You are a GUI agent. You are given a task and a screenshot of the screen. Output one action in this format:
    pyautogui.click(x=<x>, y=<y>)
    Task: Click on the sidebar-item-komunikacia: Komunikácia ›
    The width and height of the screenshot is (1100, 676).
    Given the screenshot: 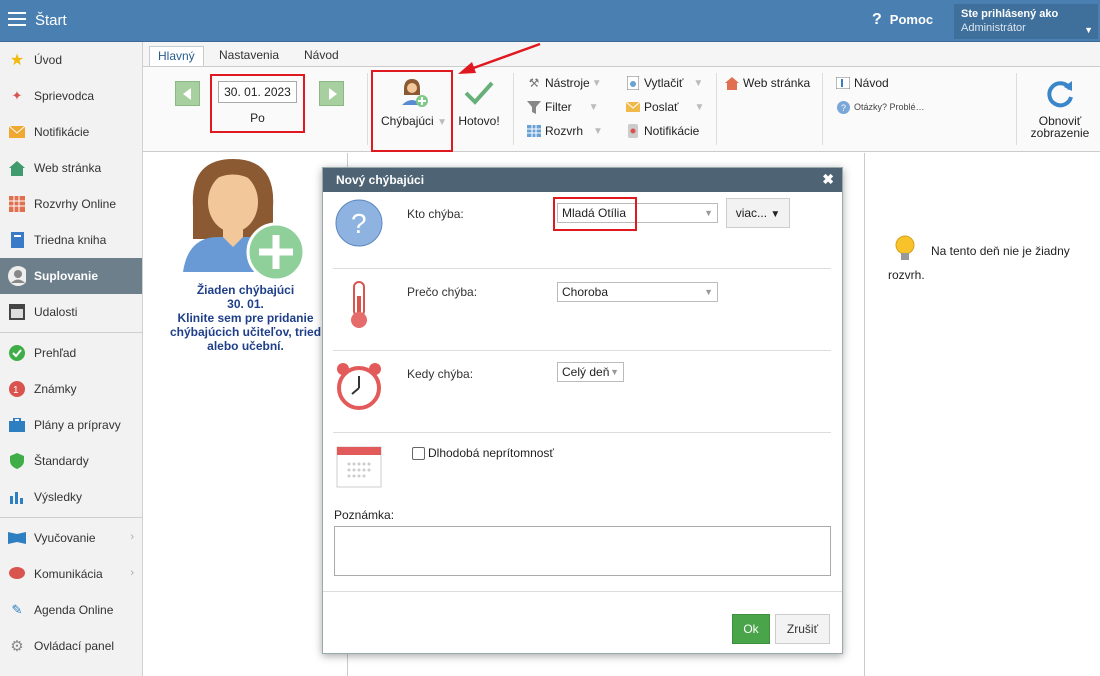 What is the action you would take?
    pyautogui.click(x=71, y=574)
    